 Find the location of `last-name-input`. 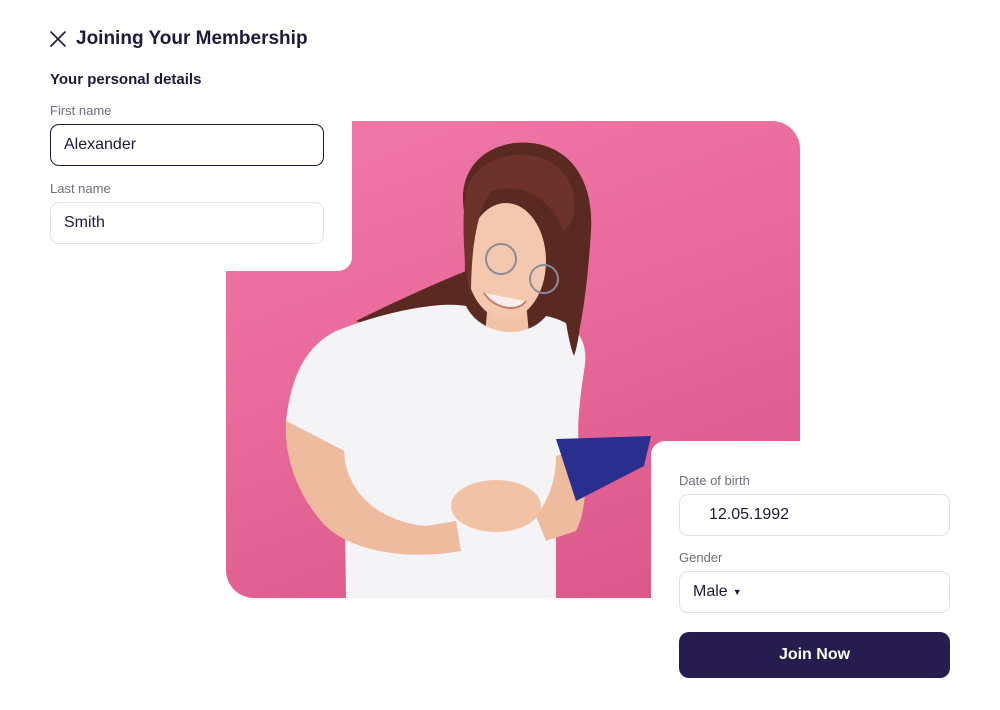

last-name-input is located at coordinates (187, 223).